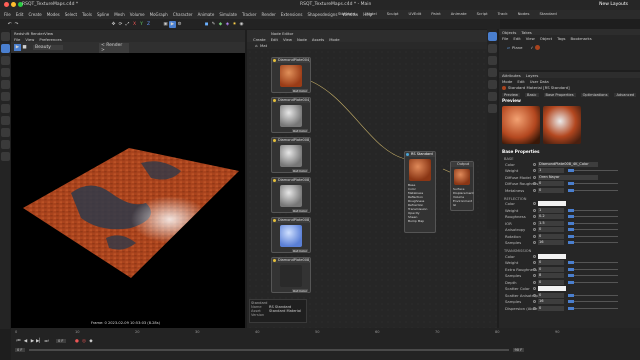  Describe the element at coordinates (547, 13) in the screenshot. I see `layout-tab-9: Standard` at that location.